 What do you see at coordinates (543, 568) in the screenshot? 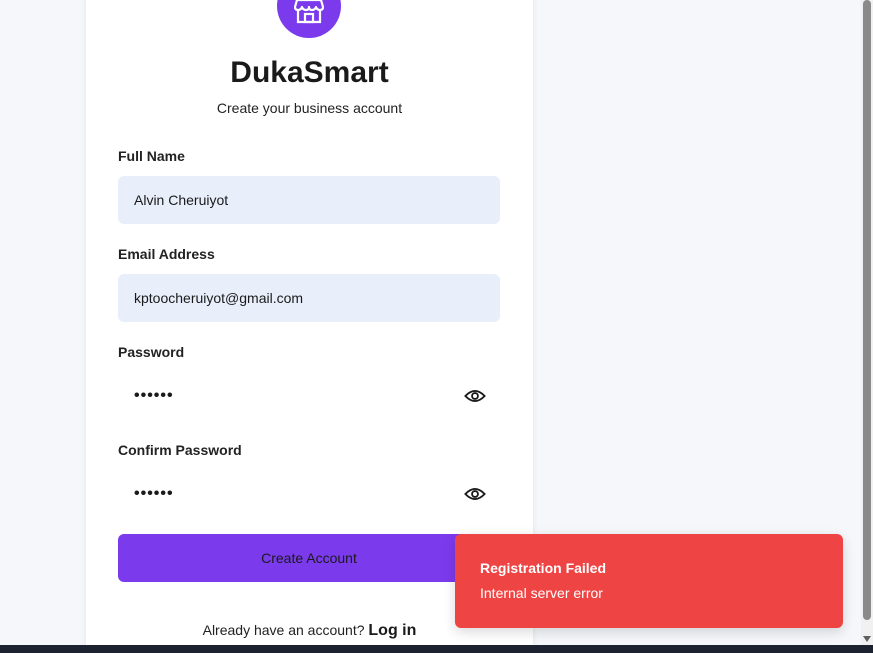
I see `toast-title: Registration Failed` at bounding box center [543, 568].